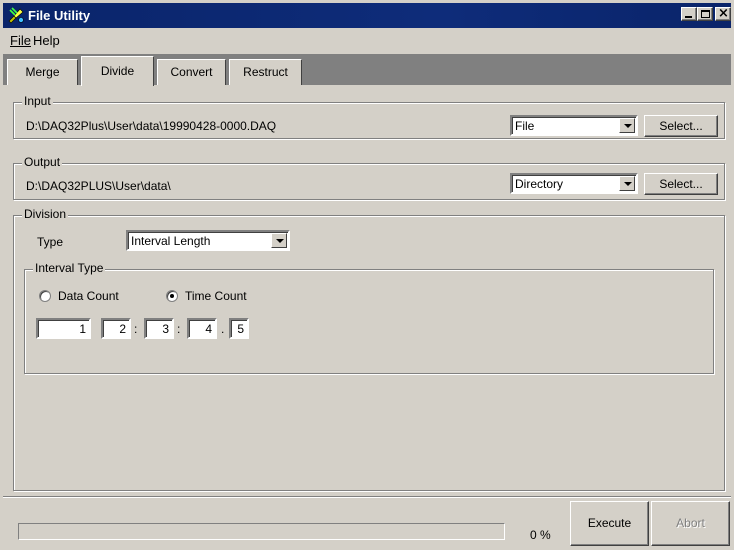 Image resolution: width=734 pixels, height=550 pixels. I want to click on tab-strip: Merge Divide Convert Restruct, so click(367, 70).